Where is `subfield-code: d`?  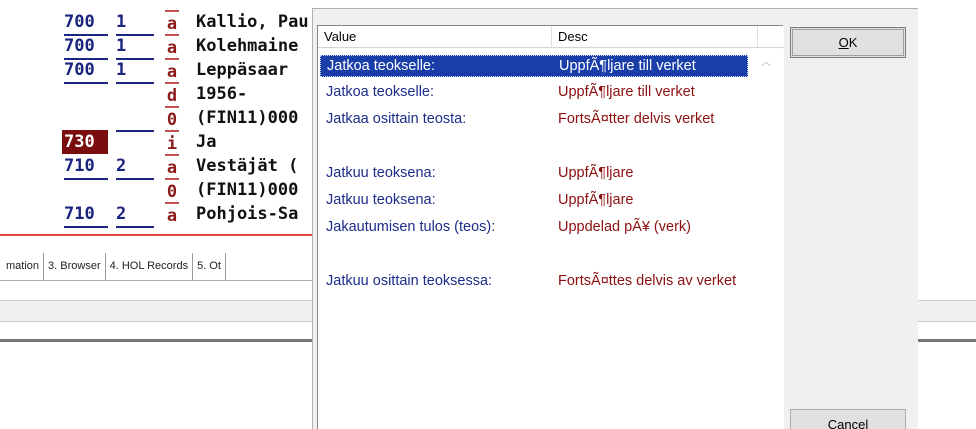
subfield-code: d is located at coordinates (172, 95).